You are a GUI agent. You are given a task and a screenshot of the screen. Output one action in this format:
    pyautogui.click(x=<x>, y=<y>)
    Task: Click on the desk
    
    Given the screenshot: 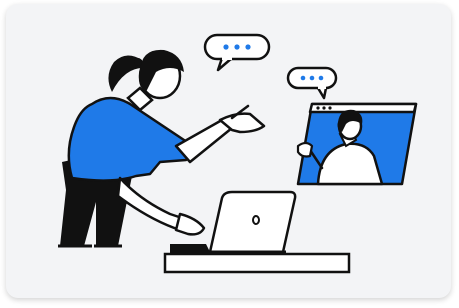 What is the action you would take?
    pyautogui.click(x=257, y=263)
    